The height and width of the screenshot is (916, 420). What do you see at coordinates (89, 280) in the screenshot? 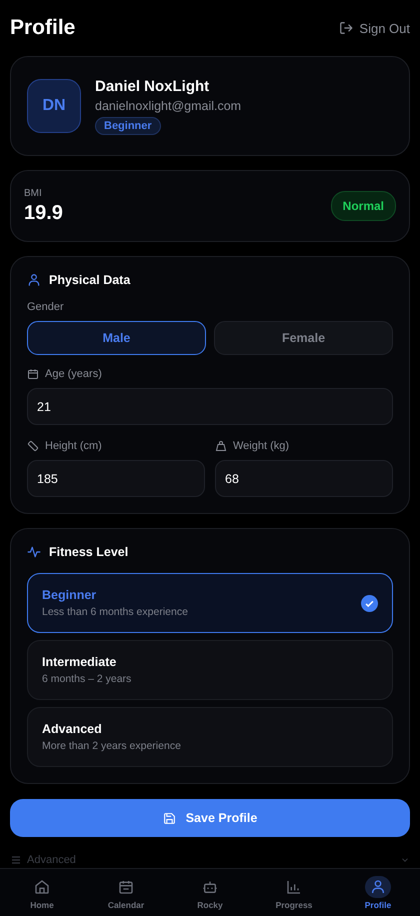
I see `section-title: Physical Data` at bounding box center [89, 280].